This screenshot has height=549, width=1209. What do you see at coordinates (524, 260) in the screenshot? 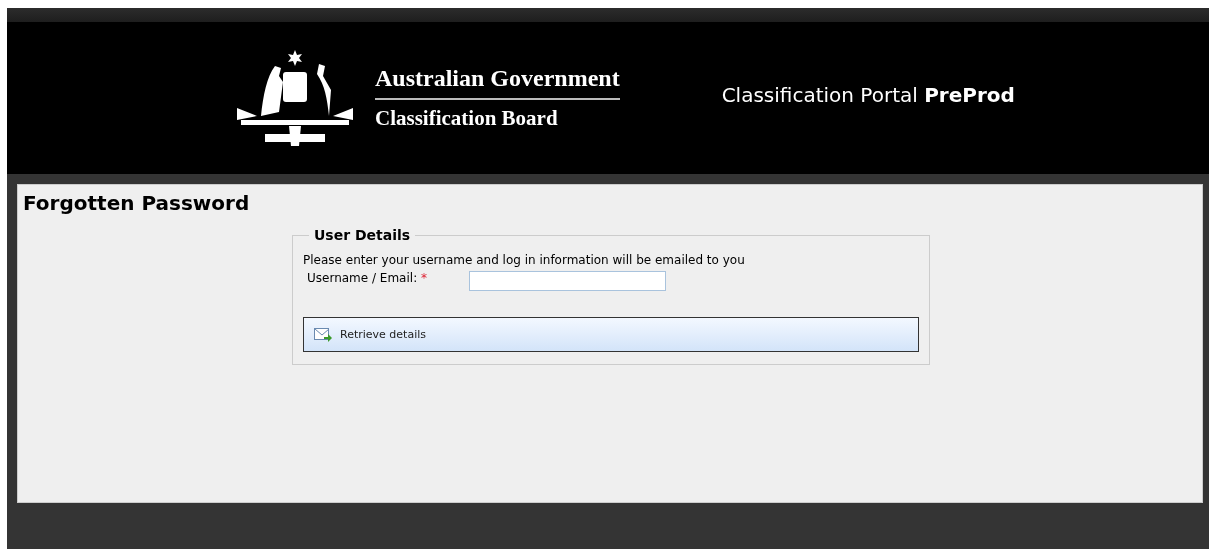
I see `instructions-text: Please enter your username and log in information will be emailed to you` at bounding box center [524, 260].